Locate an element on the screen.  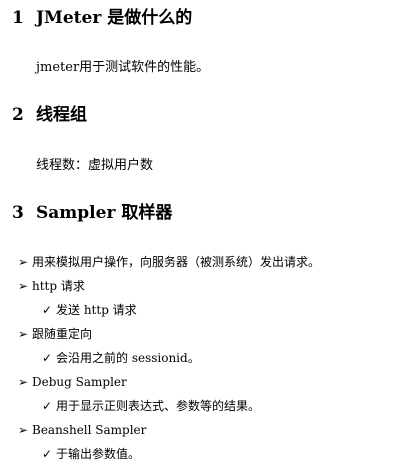
section-heading-1: 1 JMeter 是做什么的 is located at coordinates (102, 18).